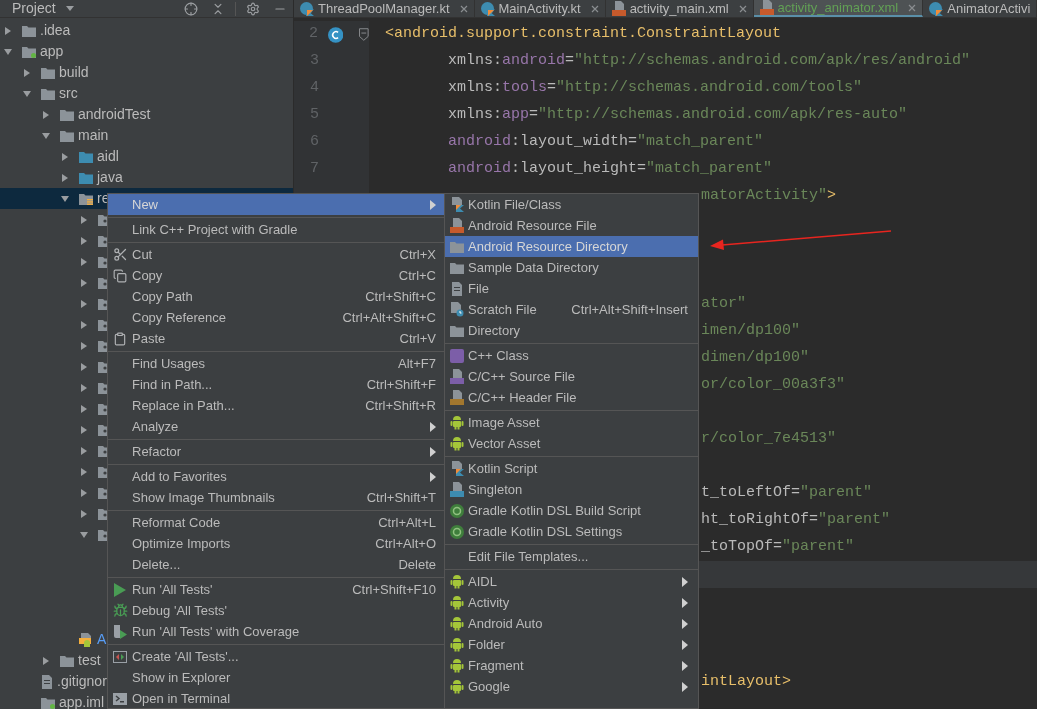  I want to click on menu-item: Debug 'All Tests', so click(276, 610).